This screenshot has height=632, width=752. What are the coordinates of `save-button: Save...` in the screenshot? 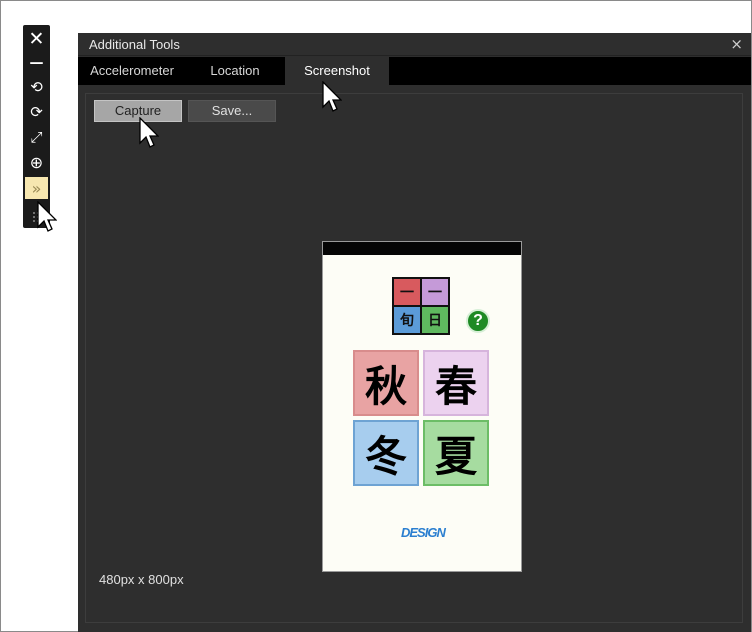 It's located at (232, 111).